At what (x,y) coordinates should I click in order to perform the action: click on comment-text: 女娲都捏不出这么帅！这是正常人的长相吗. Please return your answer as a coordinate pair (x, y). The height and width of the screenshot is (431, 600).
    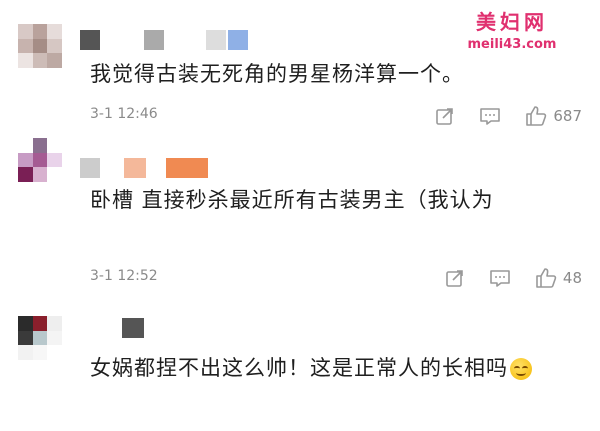
    Looking at the image, I should click on (335, 368).